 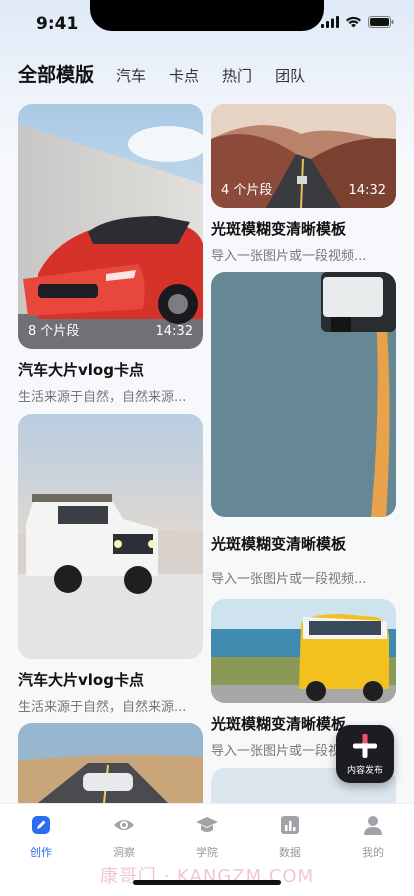 I want to click on battery-icon, so click(x=381, y=22).